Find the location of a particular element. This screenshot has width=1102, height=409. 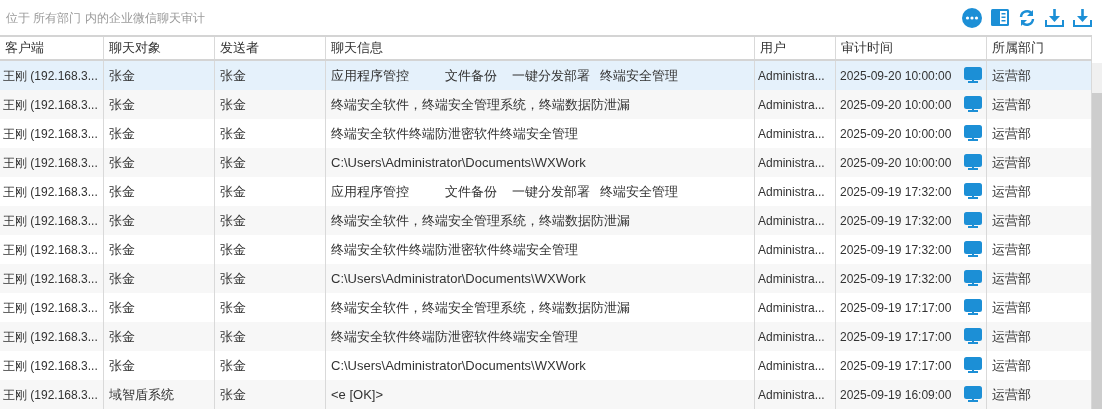

table-cell: <e [OK]> is located at coordinates (540, 394).